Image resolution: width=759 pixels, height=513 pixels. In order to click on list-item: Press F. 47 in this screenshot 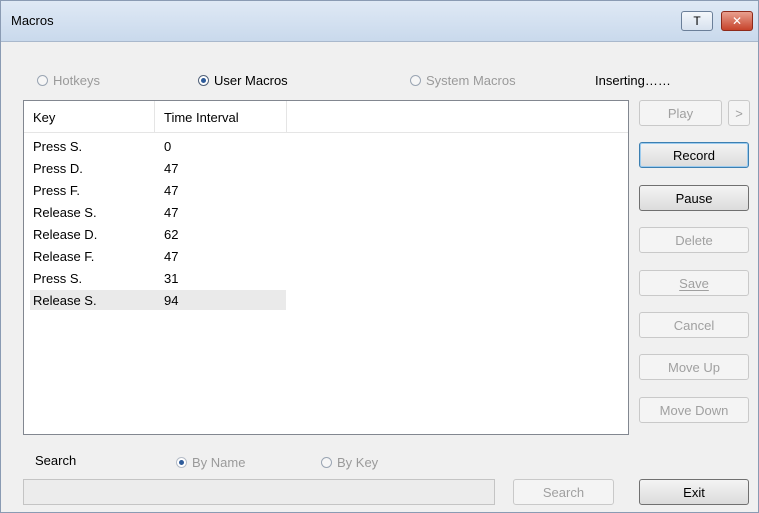, I will do `click(158, 190)`.